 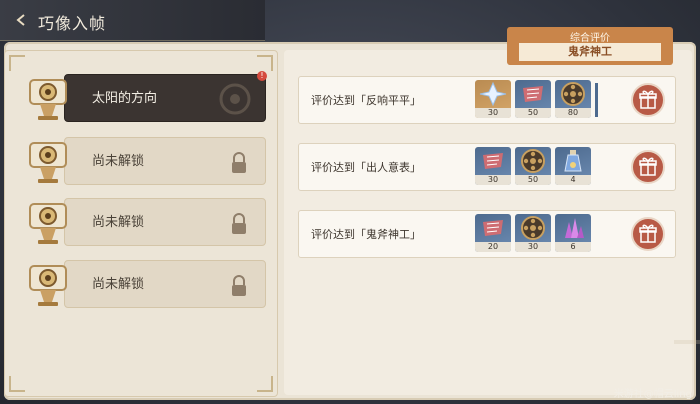 I want to click on task-row: 评价达到「出人意表」 30 50 4, so click(x=487, y=167).